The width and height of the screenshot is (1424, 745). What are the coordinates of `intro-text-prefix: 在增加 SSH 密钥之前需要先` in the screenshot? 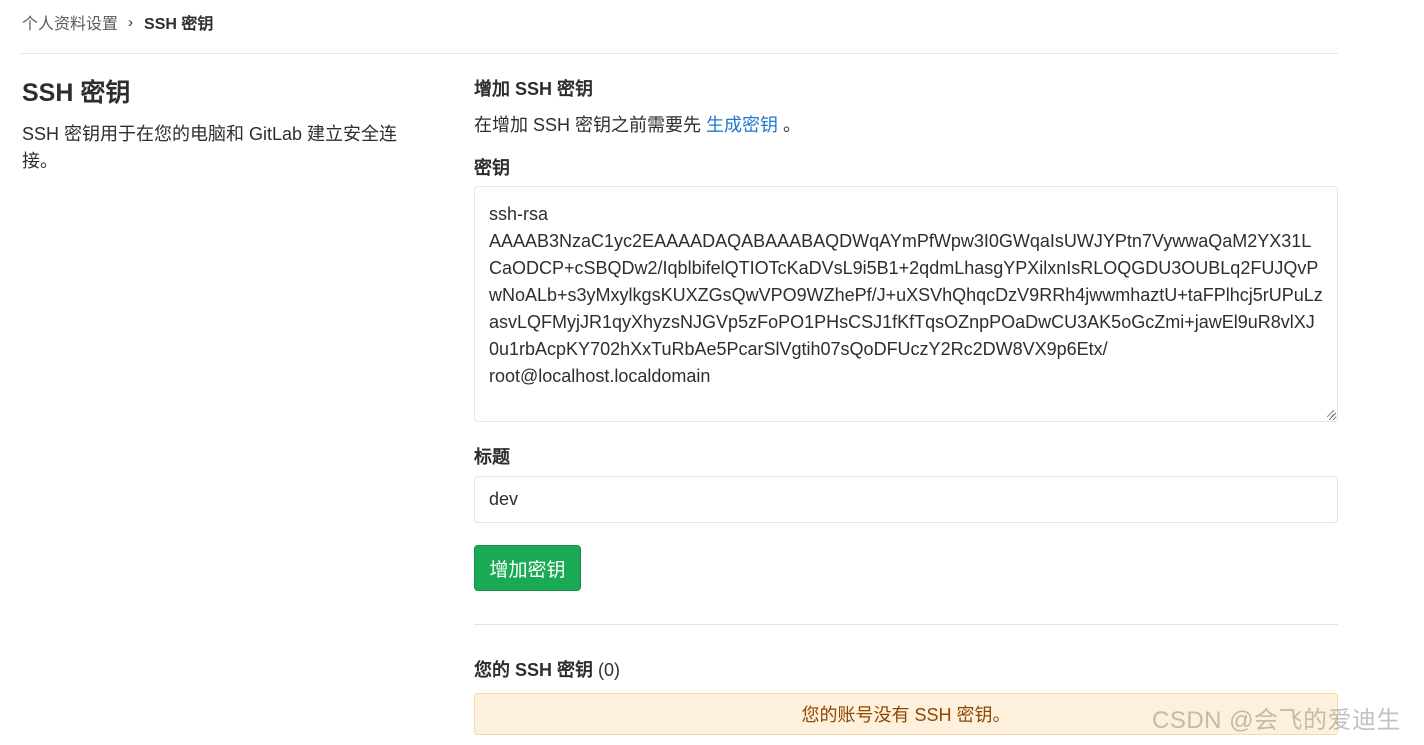 It's located at (590, 125).